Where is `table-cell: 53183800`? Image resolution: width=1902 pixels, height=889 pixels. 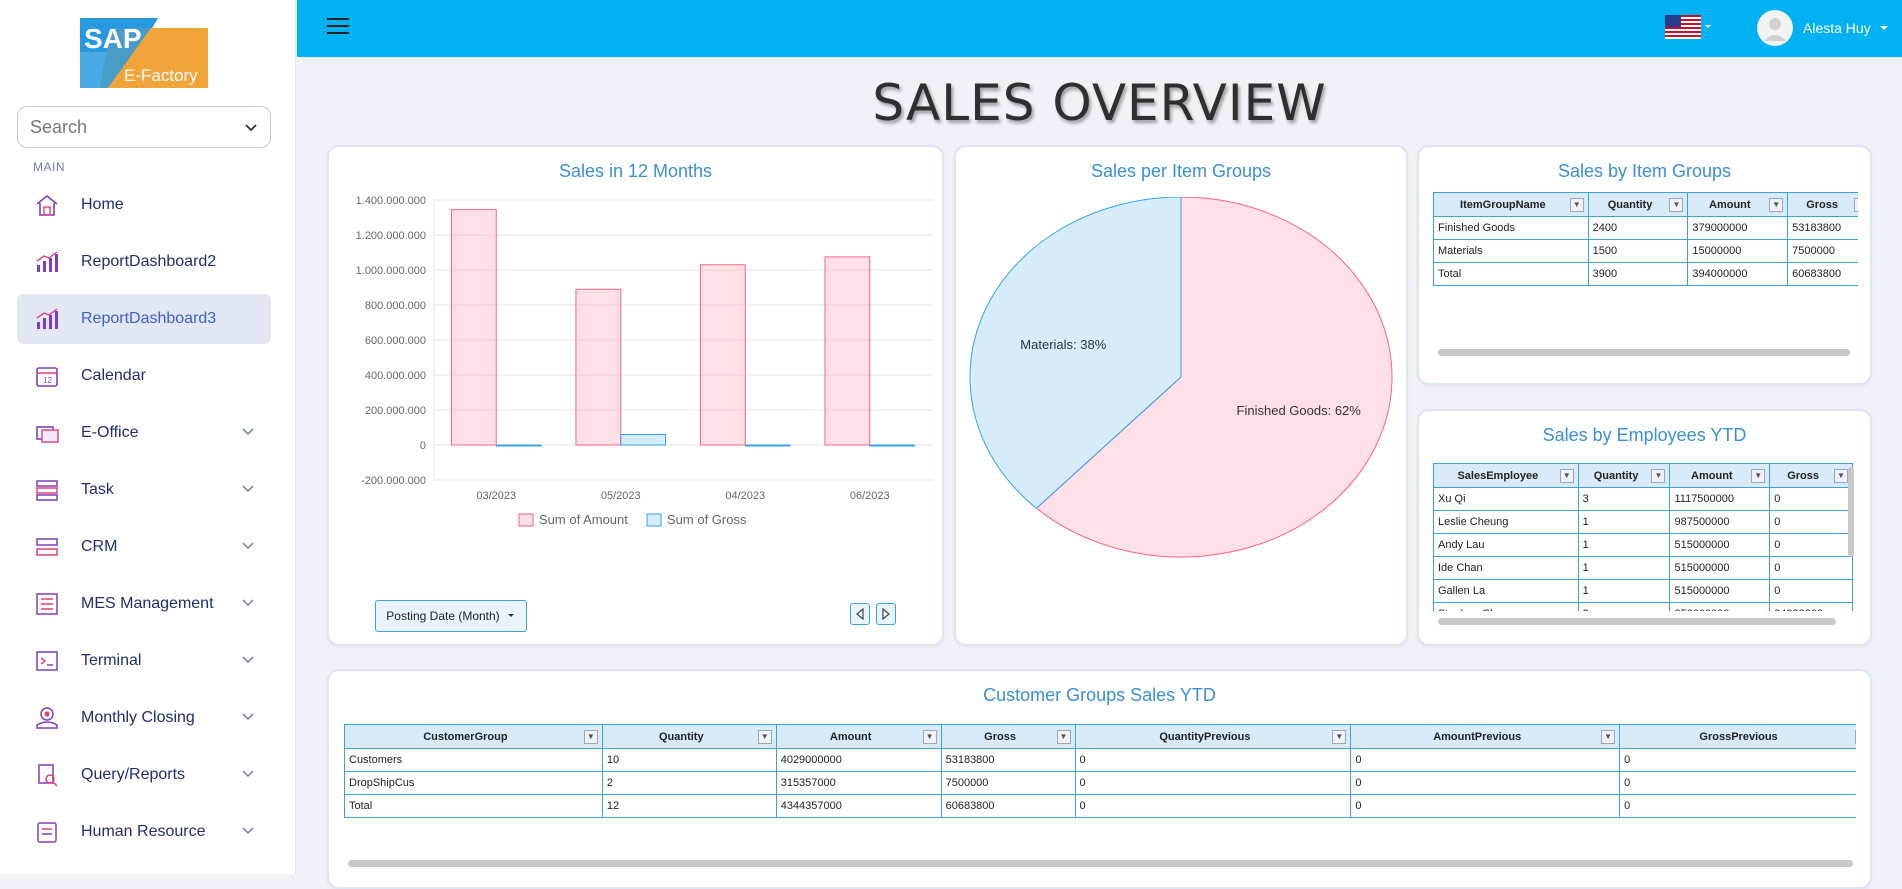 table-cell: 53183800 is located at coordinates (1822, 228).